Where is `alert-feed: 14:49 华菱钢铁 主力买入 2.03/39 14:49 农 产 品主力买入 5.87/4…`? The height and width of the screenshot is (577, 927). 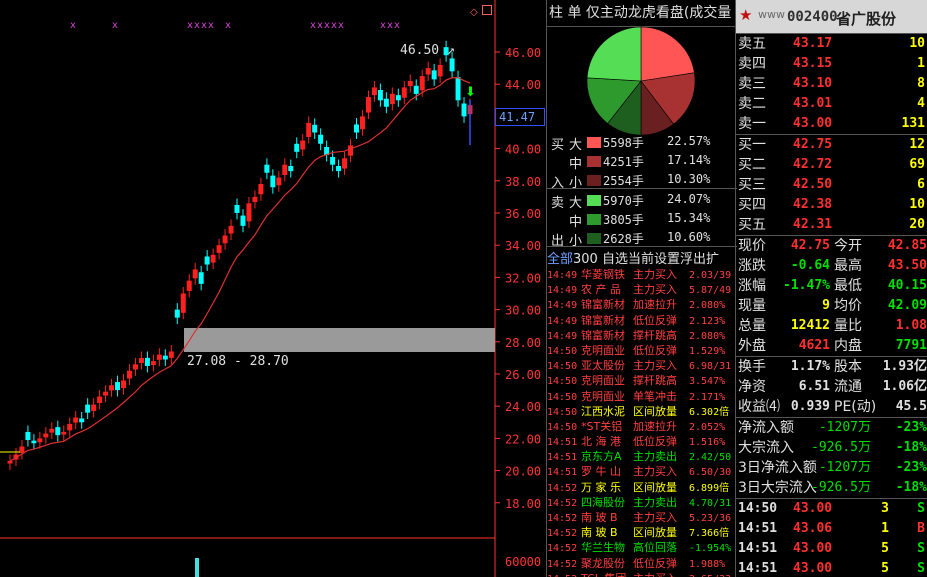 alert-feed: 14:49 华菱钢铁 主力买入 2.03/39 14:49 农 产 品主力买入 5.87/4… is located at coordinates (642, 422).